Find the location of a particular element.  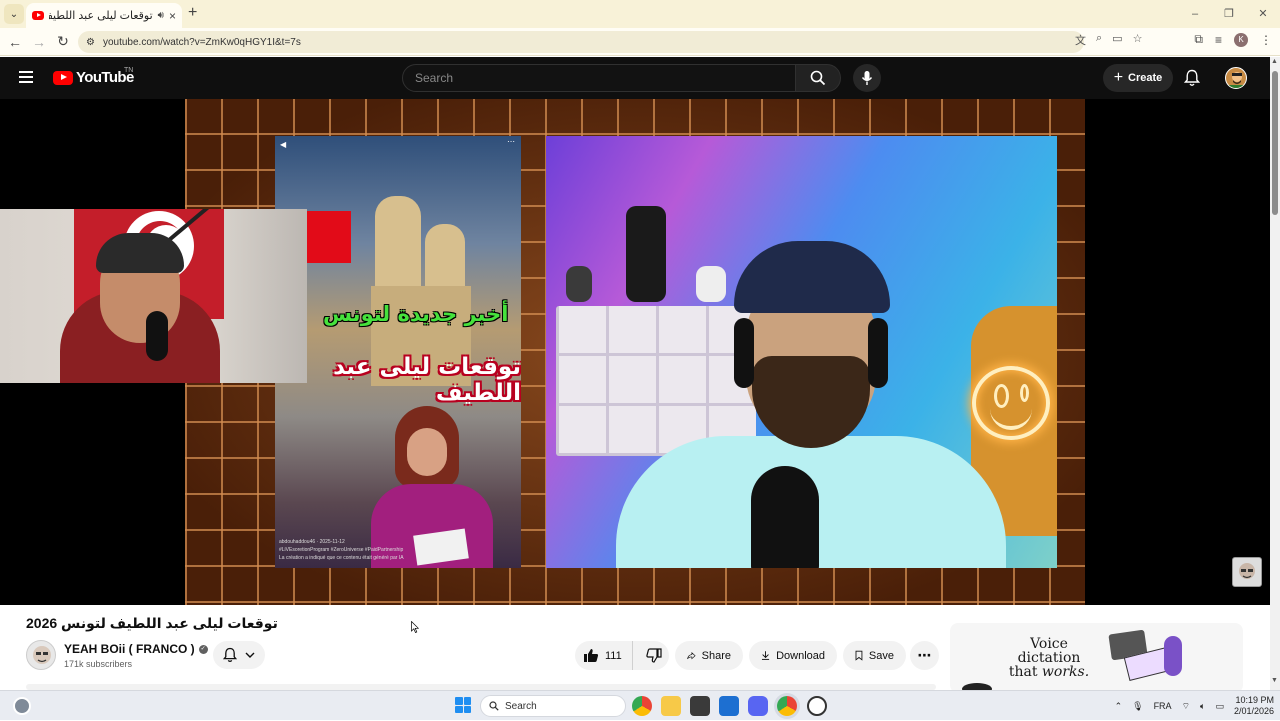

voice-search-button is located at coordinates (867, 78).